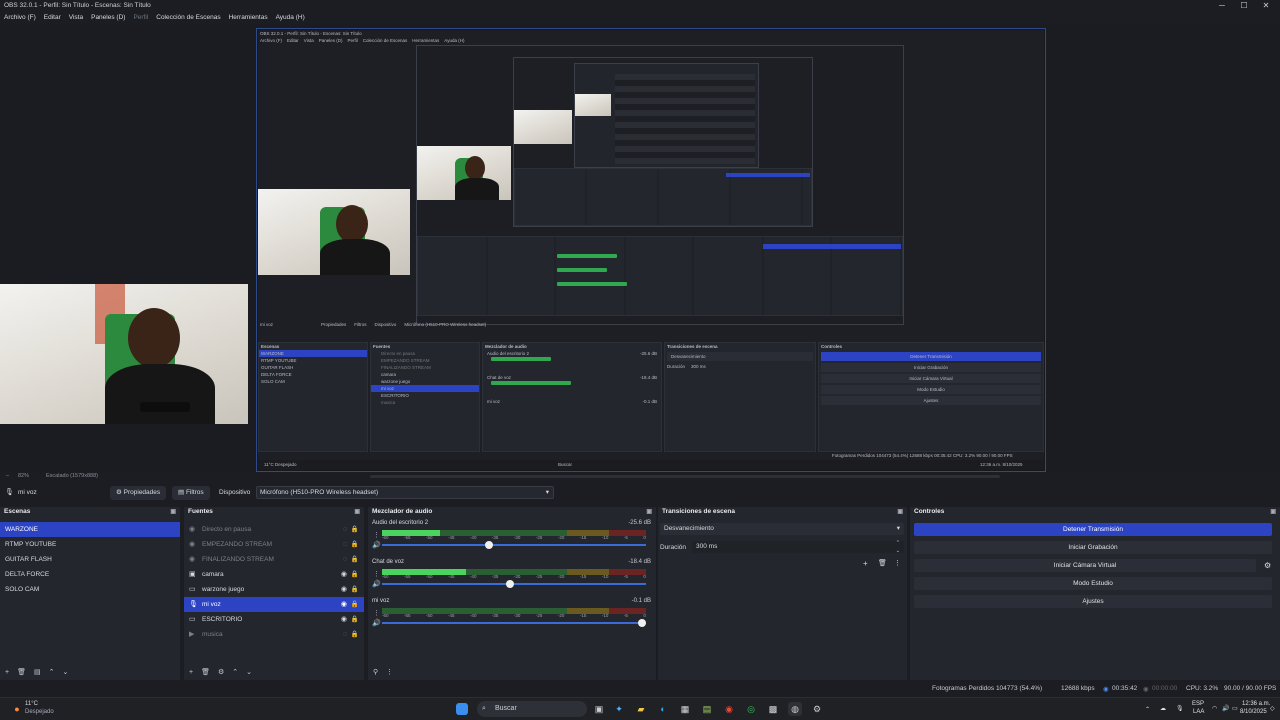 The width and height of the screenshot is (1280, 720). What do you see at coordinates (138, 493) in the screenshot?
I see `properties-button: ⚙ Propiedades` at bounding box center [138, 493].